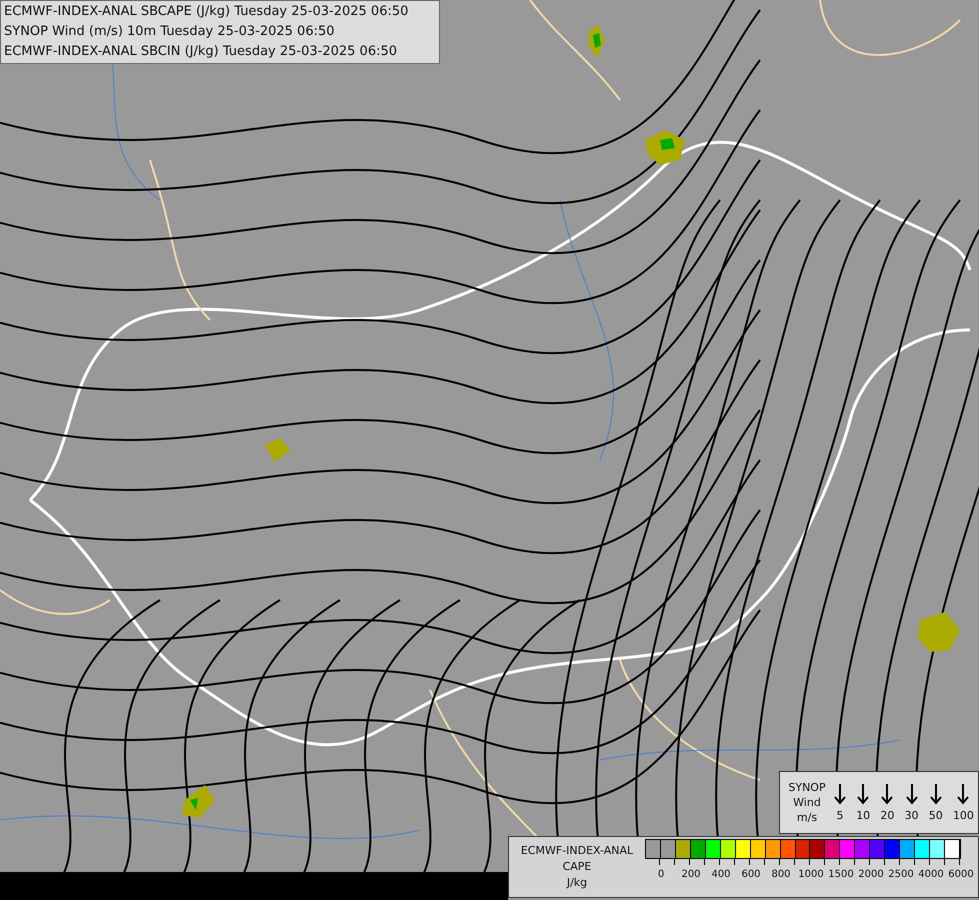 This screenshot has height=900, width=979. I want to click on legend-title: SYNOP, so click(807, 787).